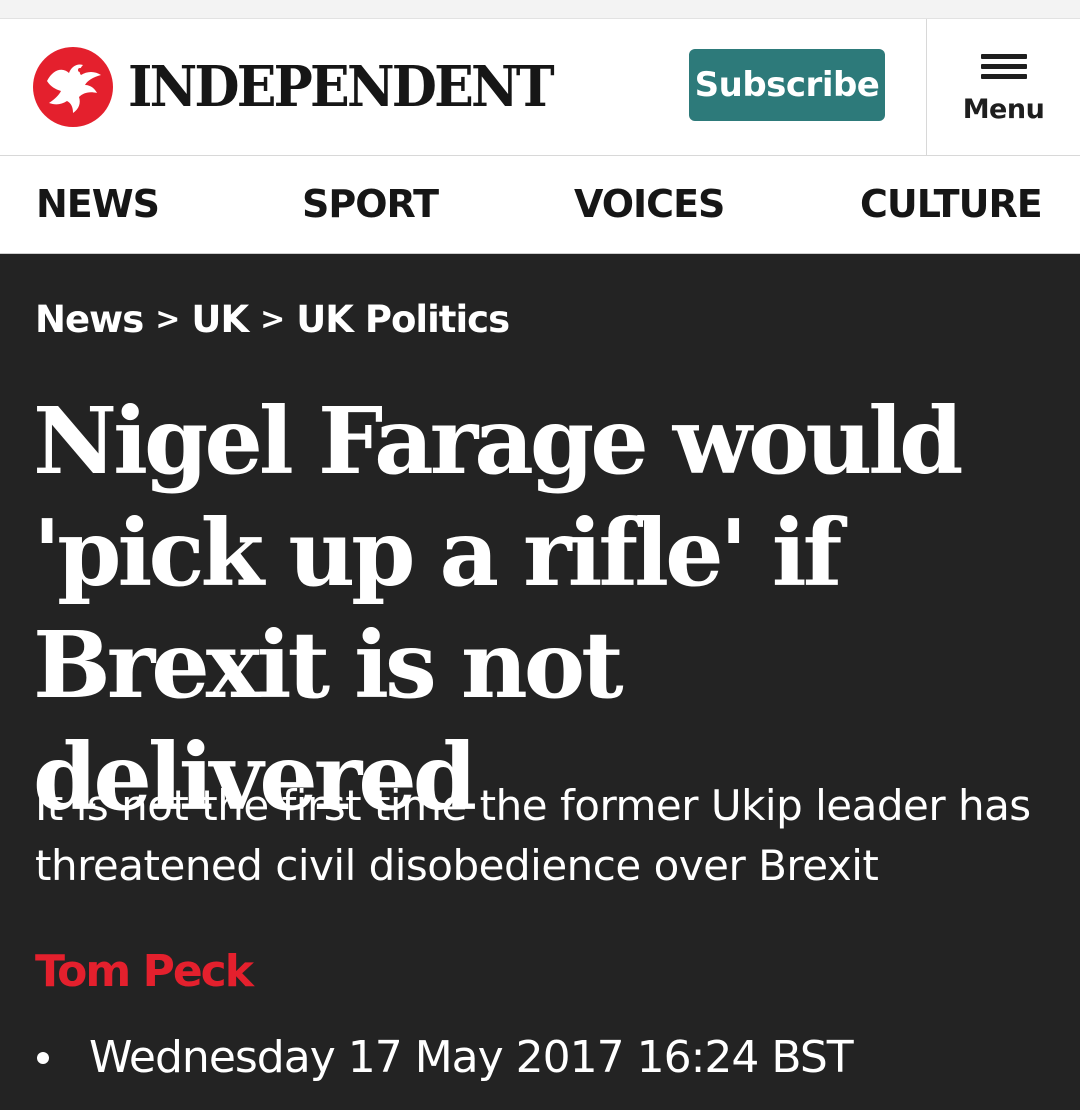  I want to click on nav-item-sport: SPORT, so click(370, 204).